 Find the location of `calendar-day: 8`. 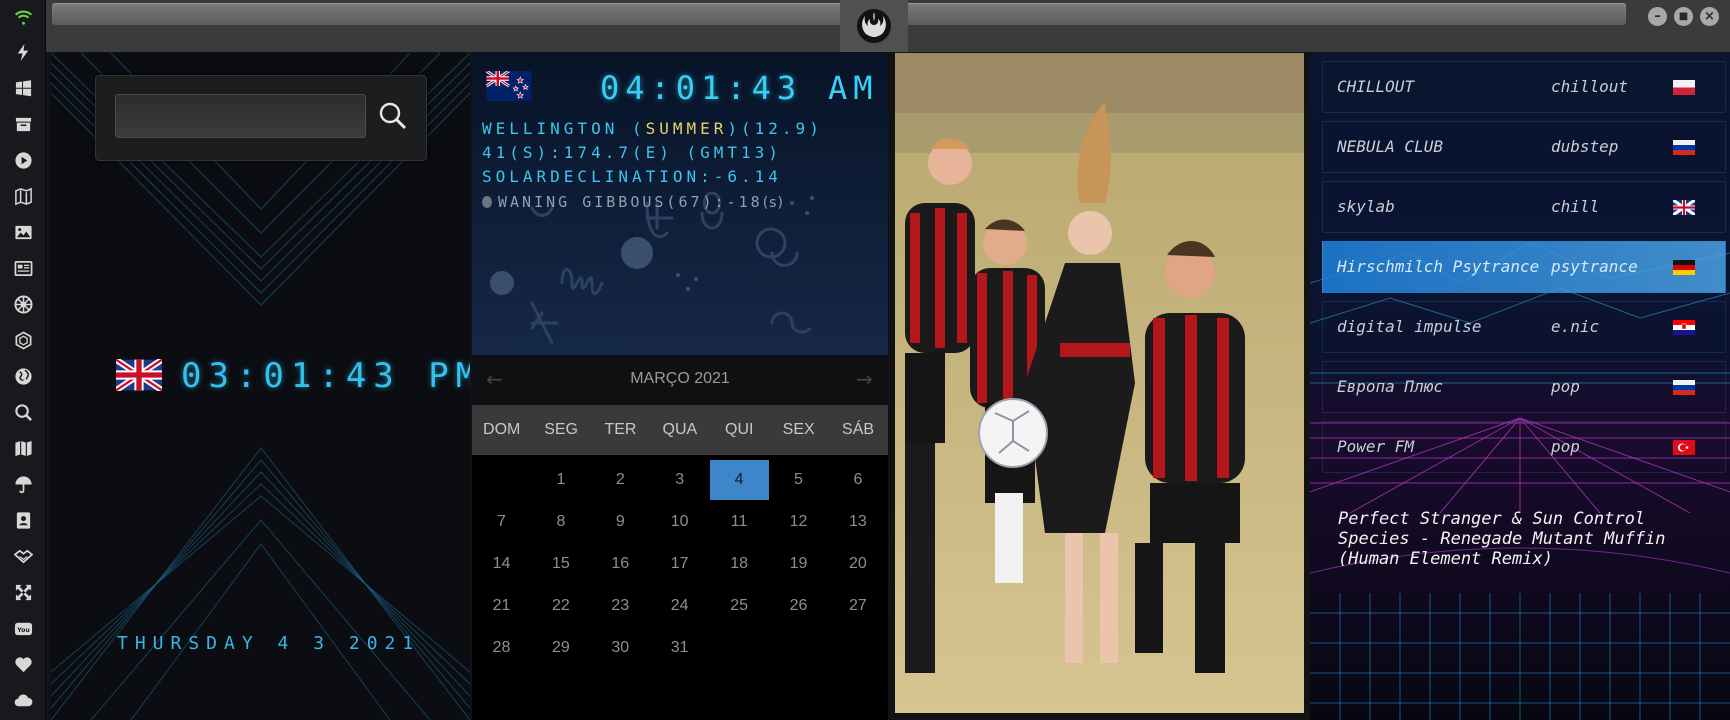

calendar-day: 8 is located at coordinates (560, 522).